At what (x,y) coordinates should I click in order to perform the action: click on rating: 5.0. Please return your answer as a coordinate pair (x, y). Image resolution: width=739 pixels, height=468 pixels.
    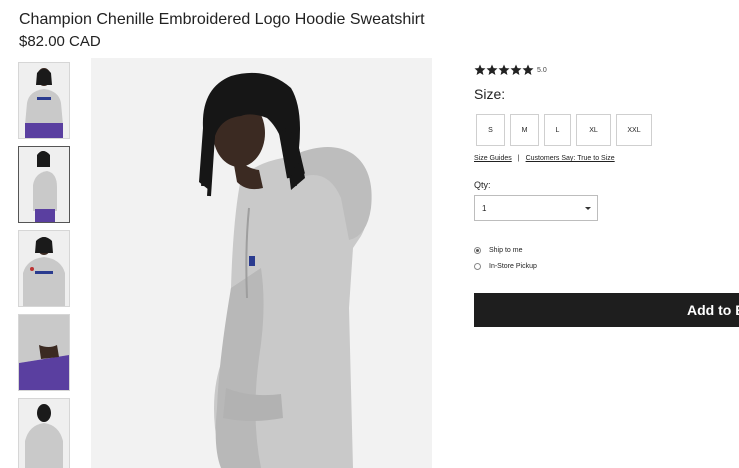
    Looking at the image, I should click on (510, 70).